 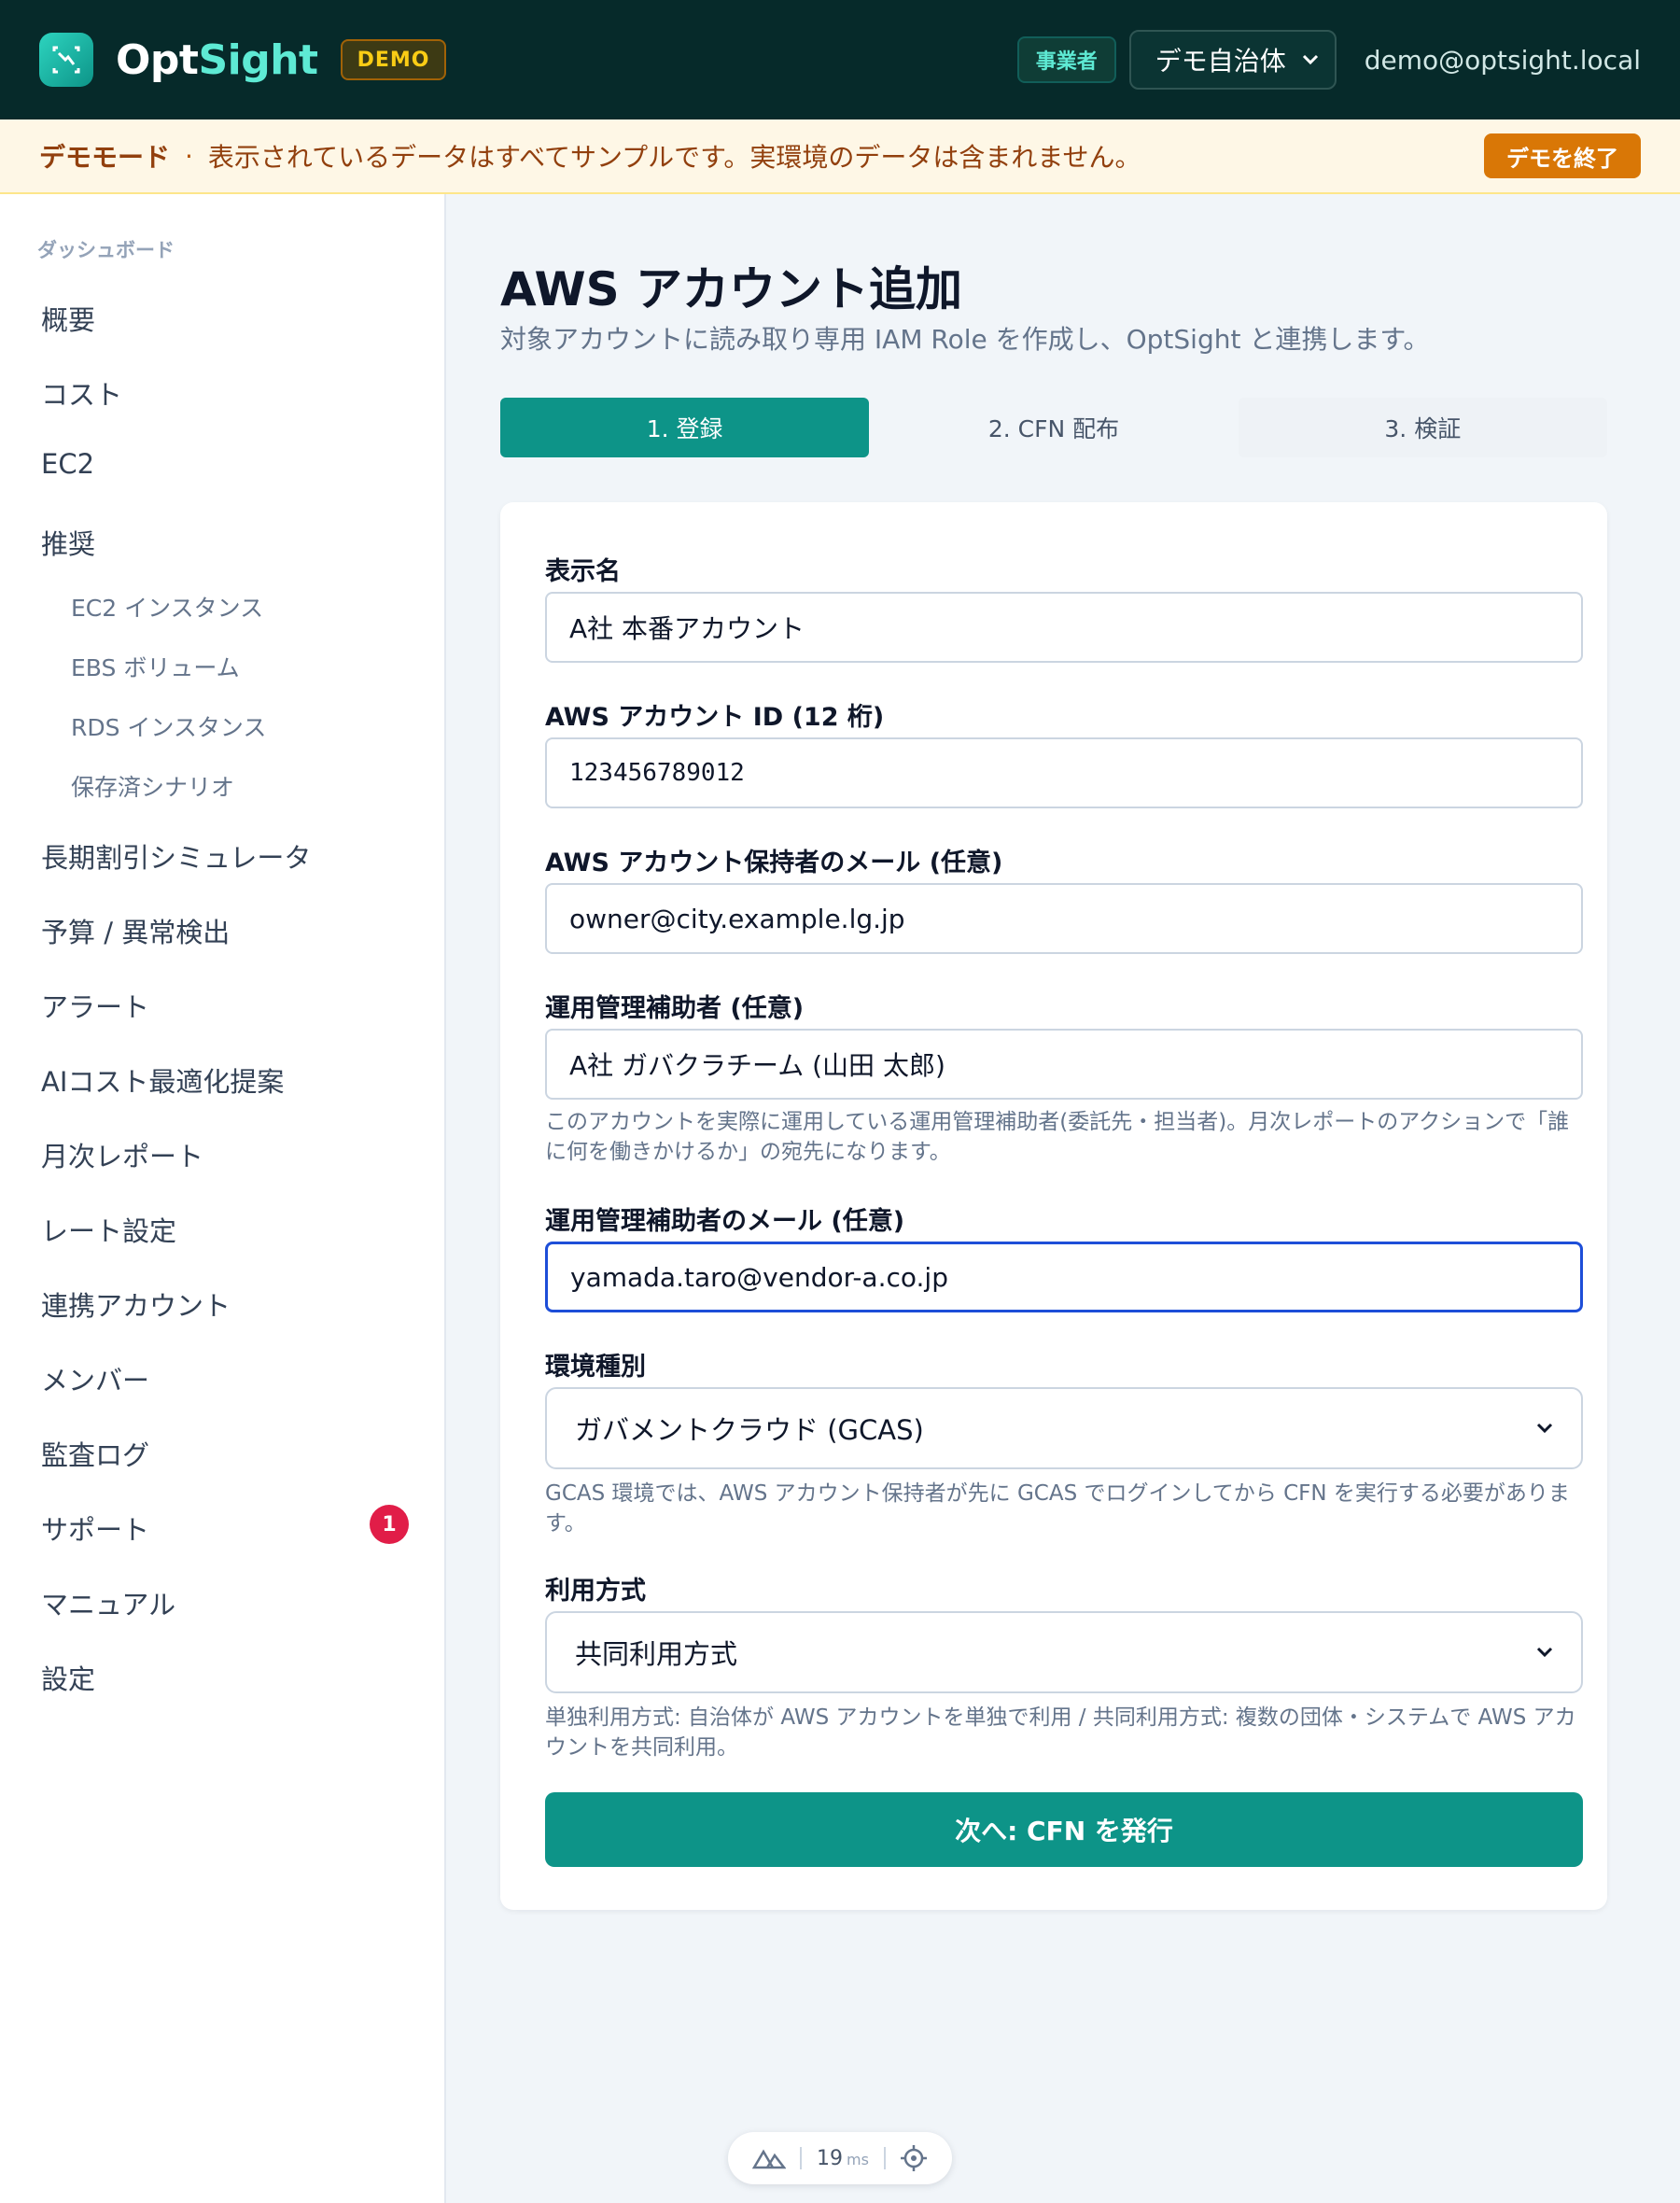 I want to click on sidebar-item-support: サポート, so click(x=95, y=1528).